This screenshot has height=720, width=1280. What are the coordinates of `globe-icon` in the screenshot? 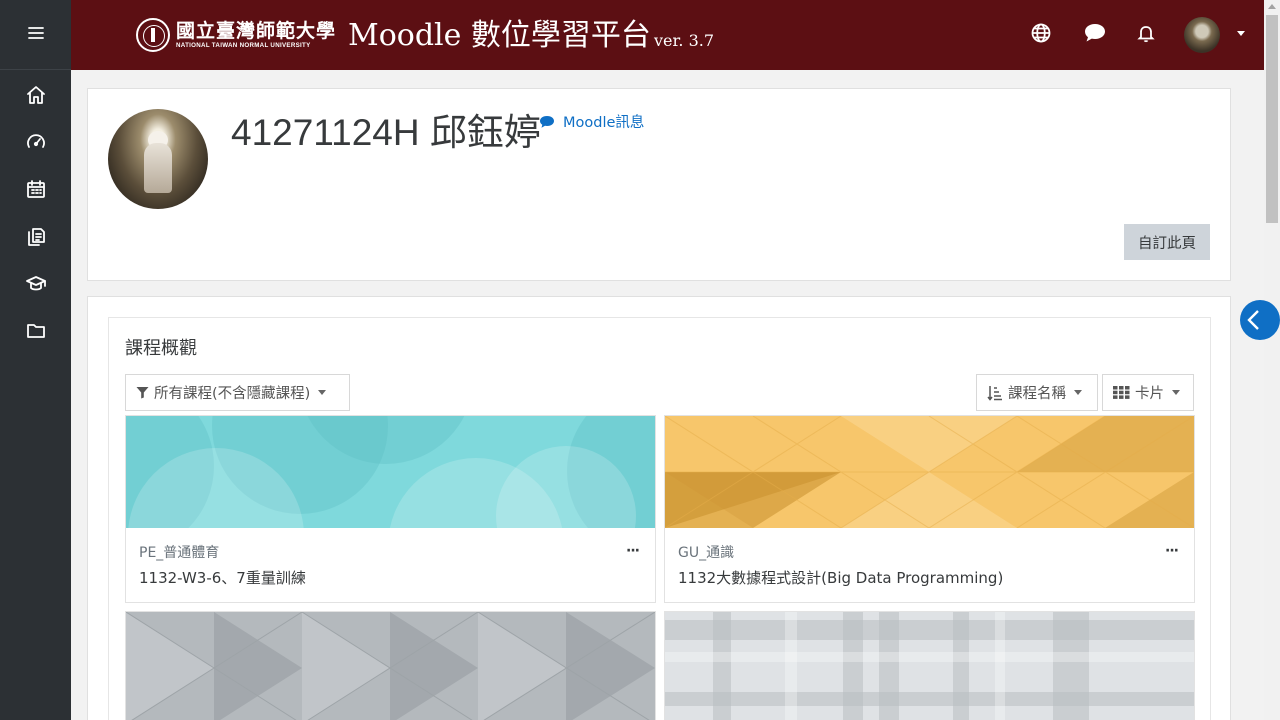 It's located at (1041, 35).